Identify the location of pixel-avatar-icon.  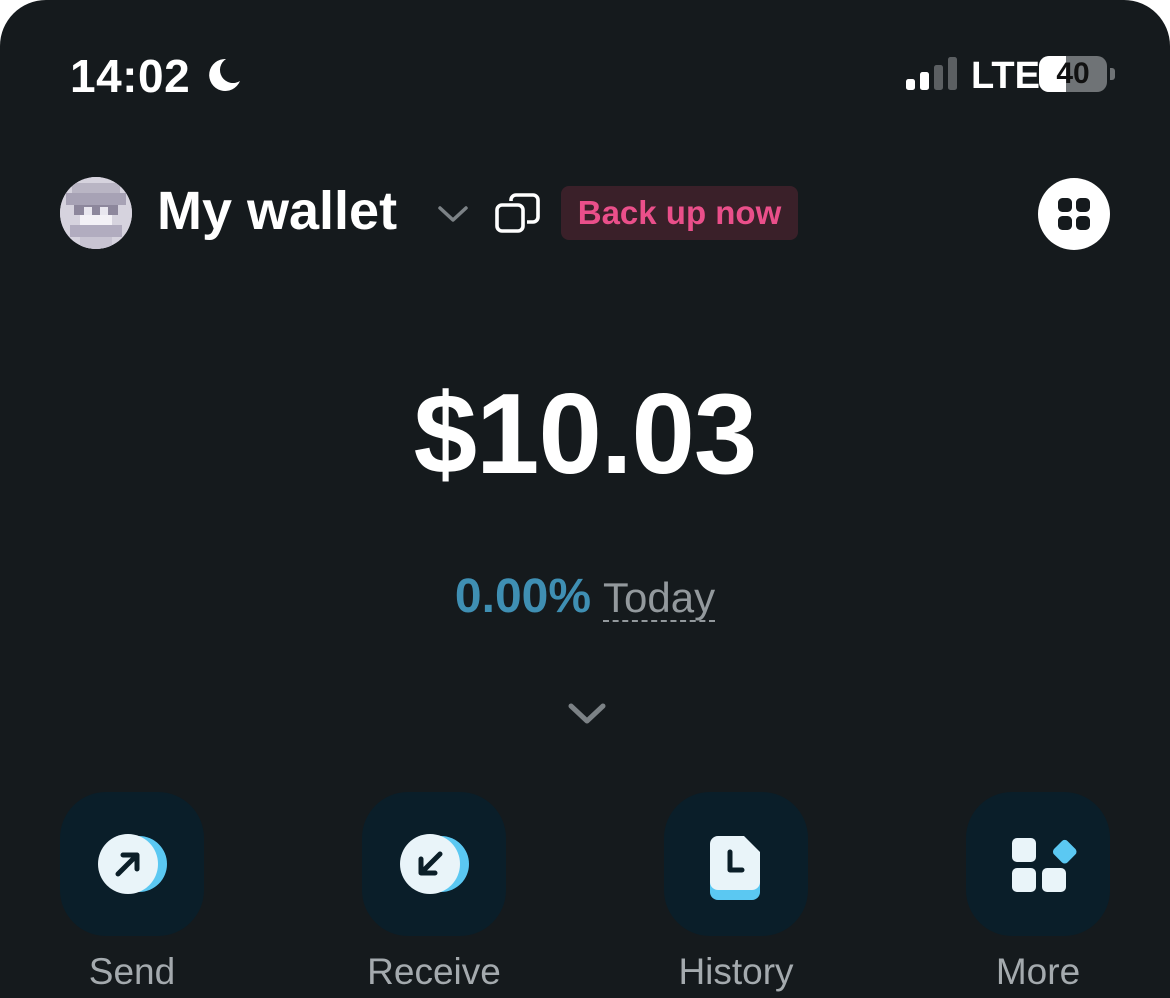
(96, 213).